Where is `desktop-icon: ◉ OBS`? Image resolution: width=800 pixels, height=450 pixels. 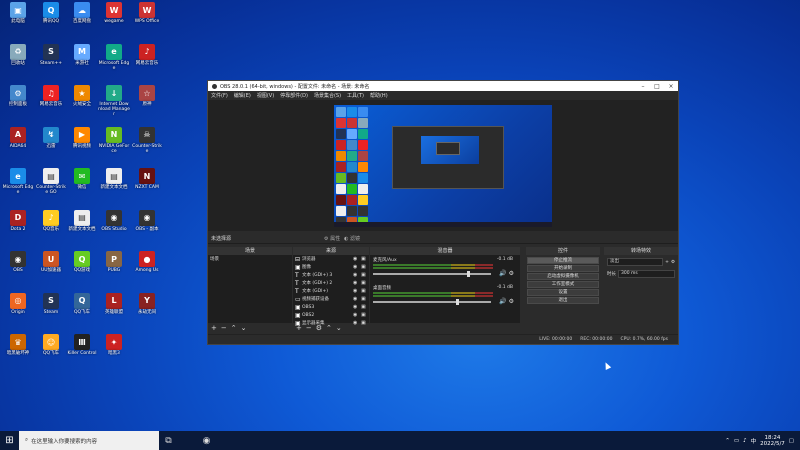
desktop-icon: ◉ OBS is located at coordinates (18, 262).